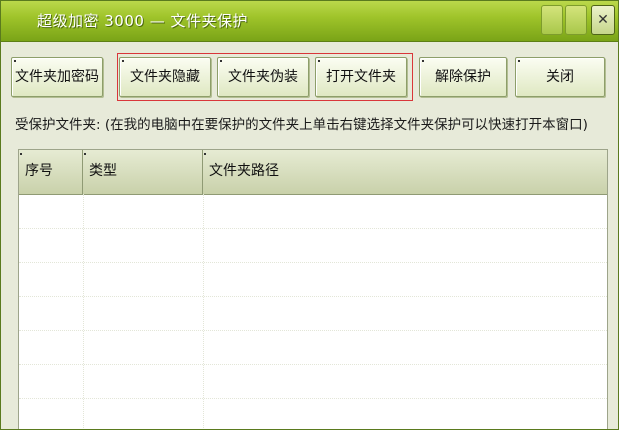 The height and width of the screenshot is (430, 619). Describe the element at coordinates (576, 20) in the screenshot. I see `maximize-button` at that location.